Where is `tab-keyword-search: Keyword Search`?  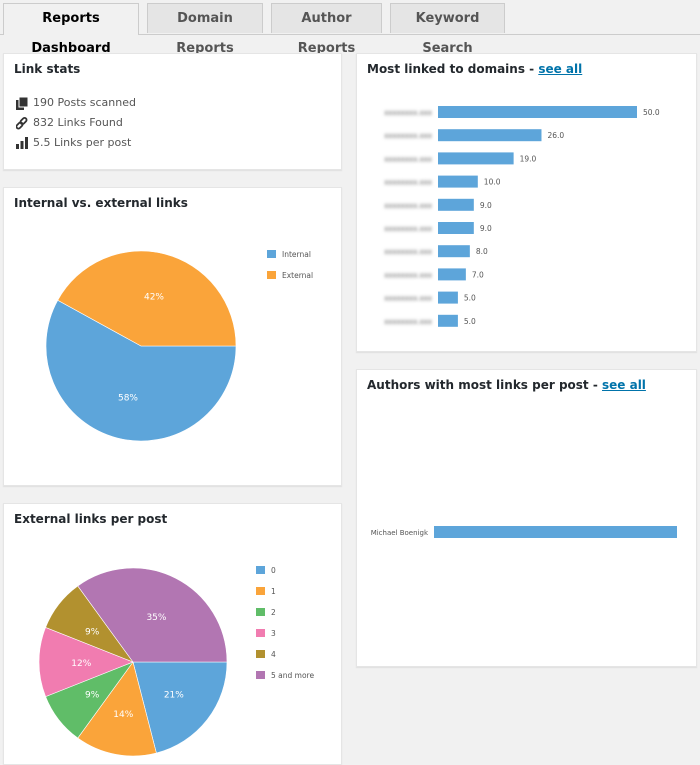
tab-keyword-search: Keyword Search is located at coordinates (447, 29).